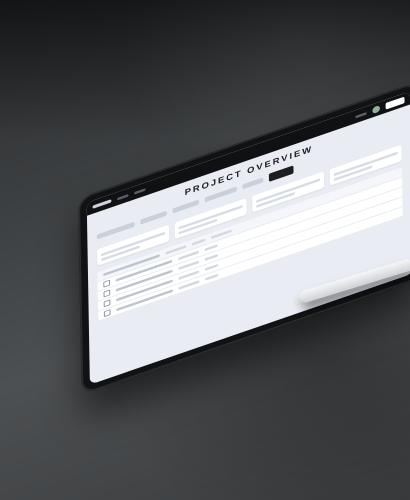 The image size is (410, 500). What do you see at coordinates (376, 110) in the screenshot?
I see `avatar-icon` at bounding box center [376, 110].